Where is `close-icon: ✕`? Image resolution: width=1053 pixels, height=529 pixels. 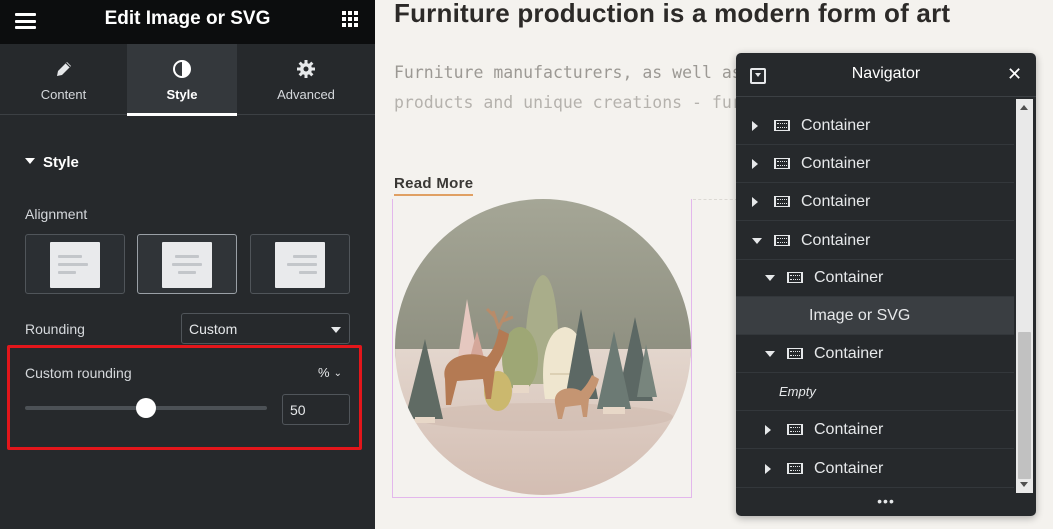
close-icon: ✕ is located at coordinates (1014, 74).